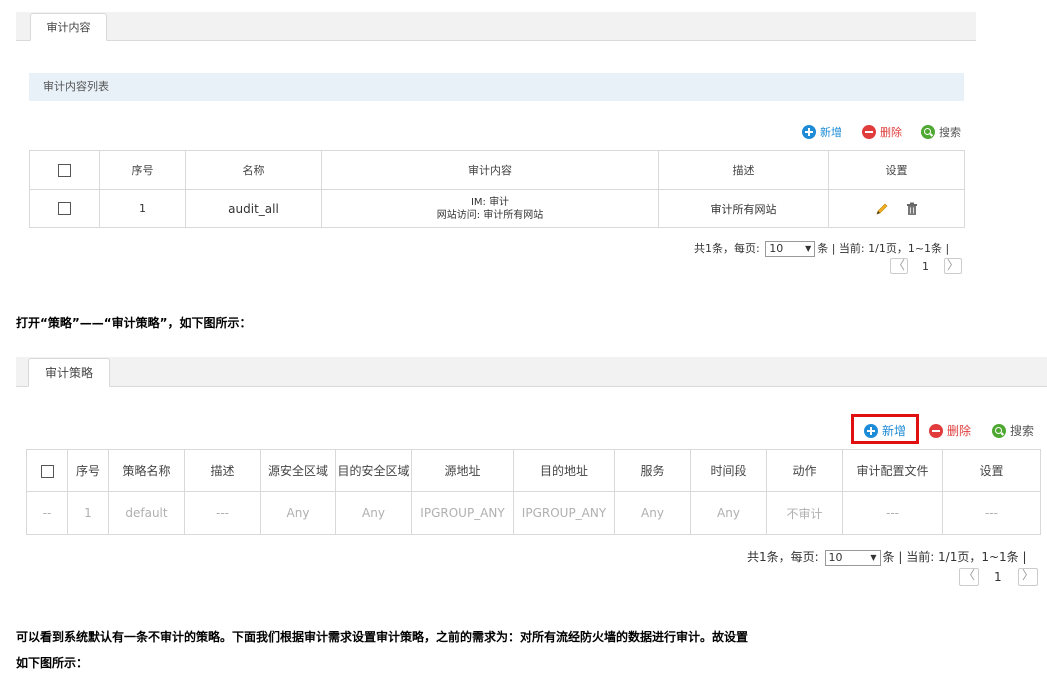 The height and width of the screenshot is (684, 1047). I want to click on col-action: 动作, so click(804, 470).